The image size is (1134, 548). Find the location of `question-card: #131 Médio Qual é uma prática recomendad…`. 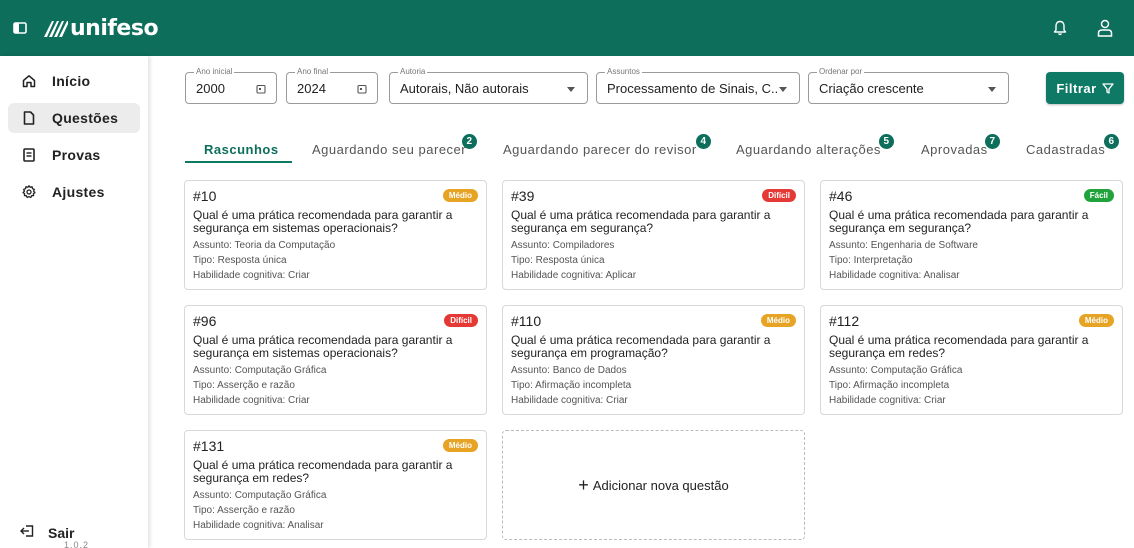

question-card: #131 Médio Qual é uma prática recomendad… is located at coordinates (335, 485).